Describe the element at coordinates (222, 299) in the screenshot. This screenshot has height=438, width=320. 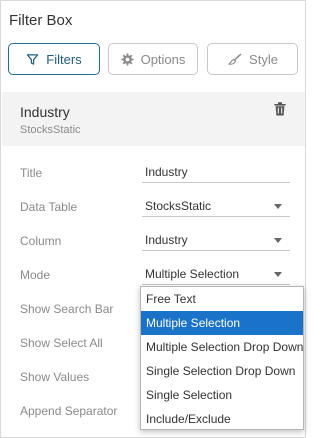
I see `mode-option-free-text: Free Text` at that location.